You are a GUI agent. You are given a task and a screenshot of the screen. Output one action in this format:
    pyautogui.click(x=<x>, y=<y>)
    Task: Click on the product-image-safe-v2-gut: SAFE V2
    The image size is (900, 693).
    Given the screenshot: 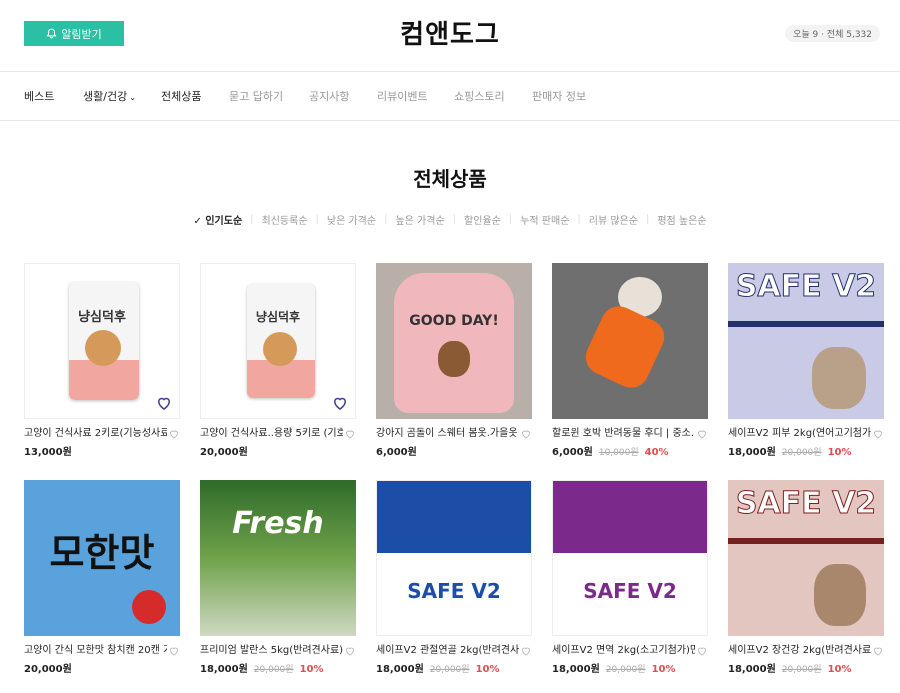 What is the action you would take?
    pyautogui.click(x=806, y=558)
    